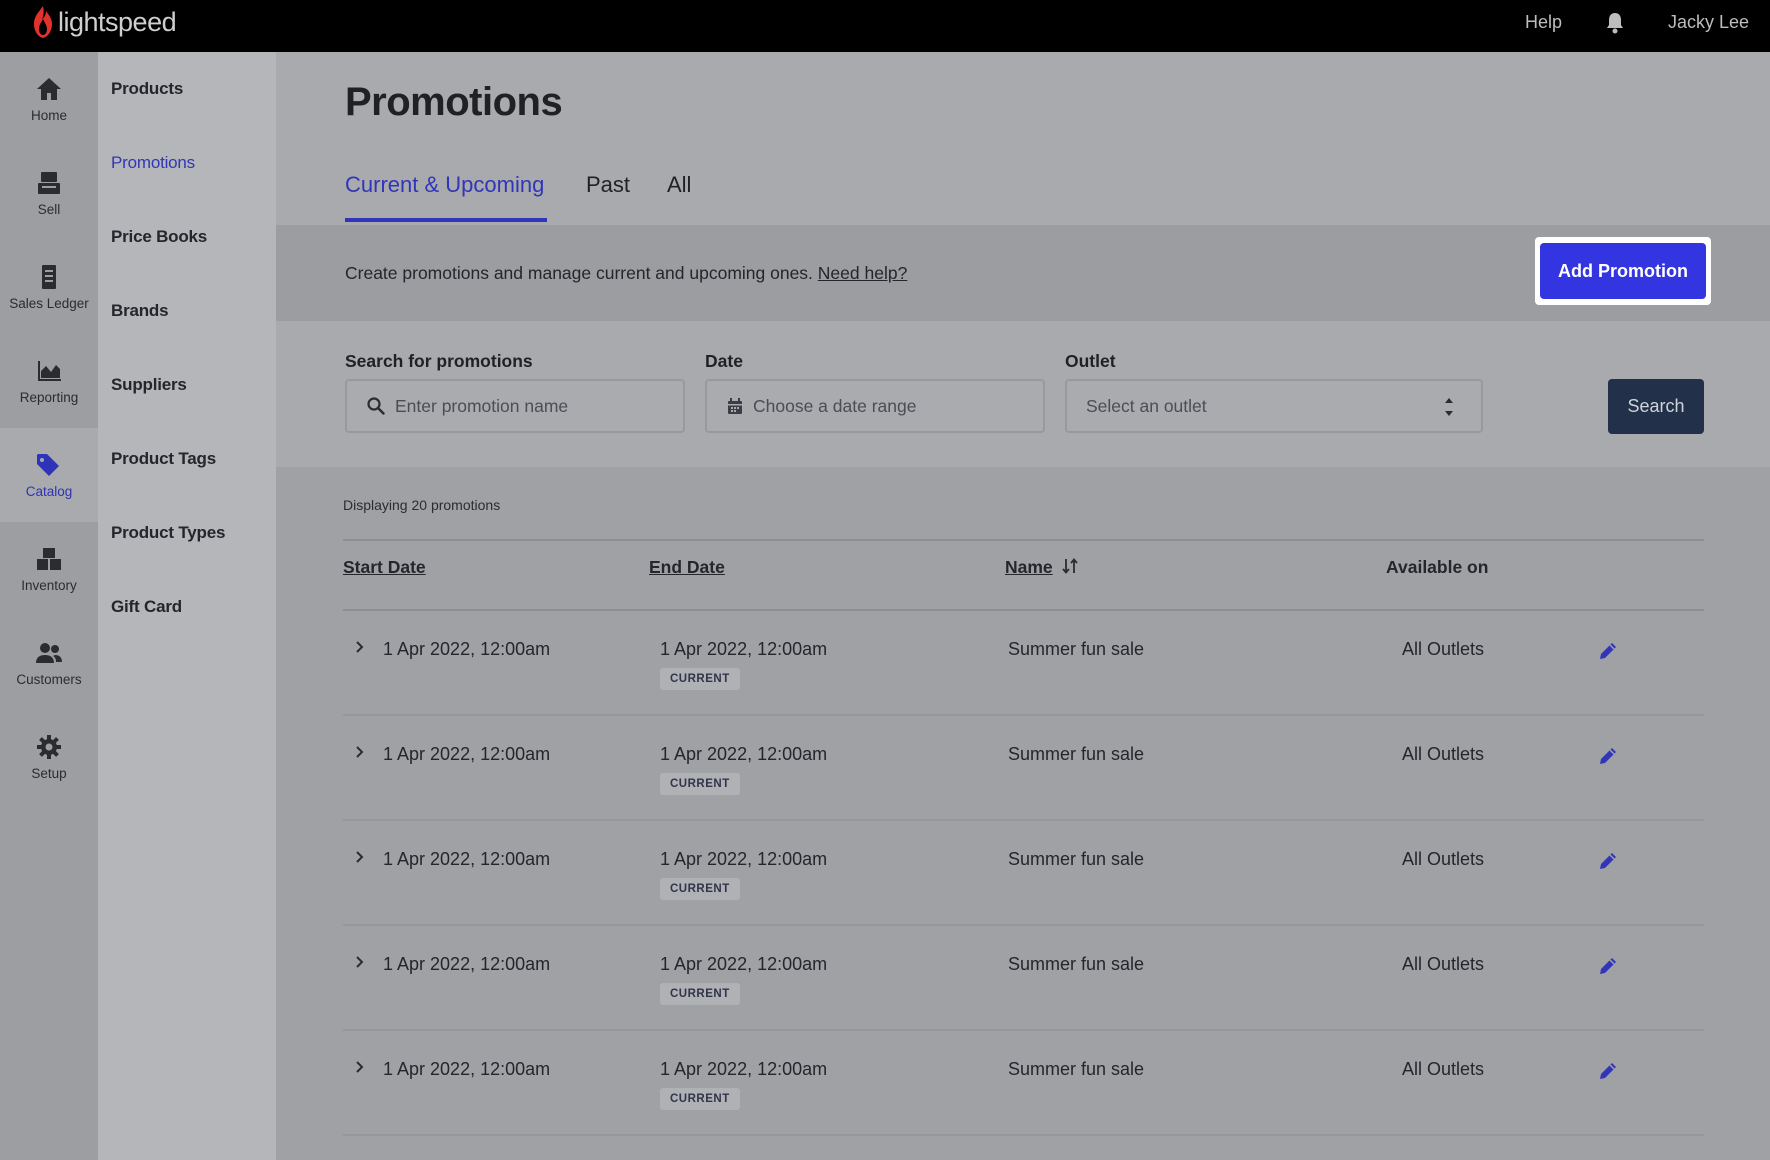  I want to click on need-help-link: Need help?, so click(863, 273).